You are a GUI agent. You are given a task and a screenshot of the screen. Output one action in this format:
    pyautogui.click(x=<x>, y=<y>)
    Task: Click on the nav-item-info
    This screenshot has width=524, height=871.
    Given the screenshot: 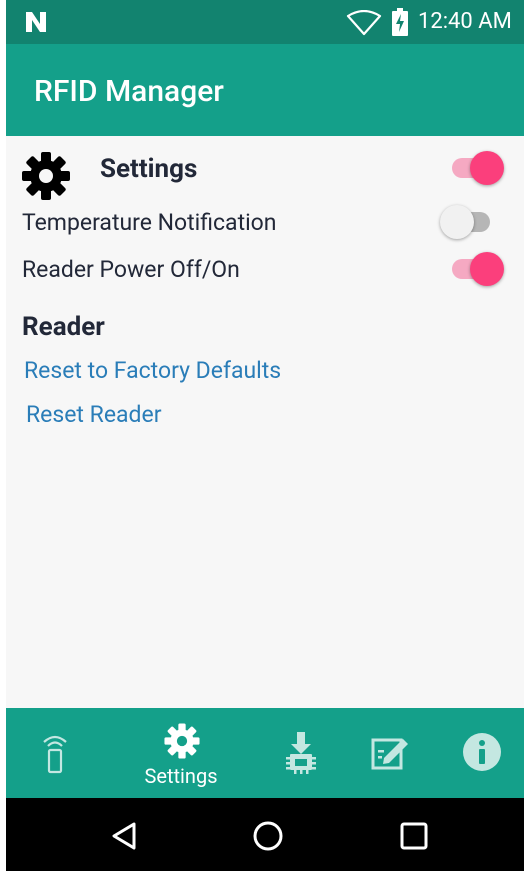 What is the action you would take?
    pyautogui.click(x=482, y=753)
    